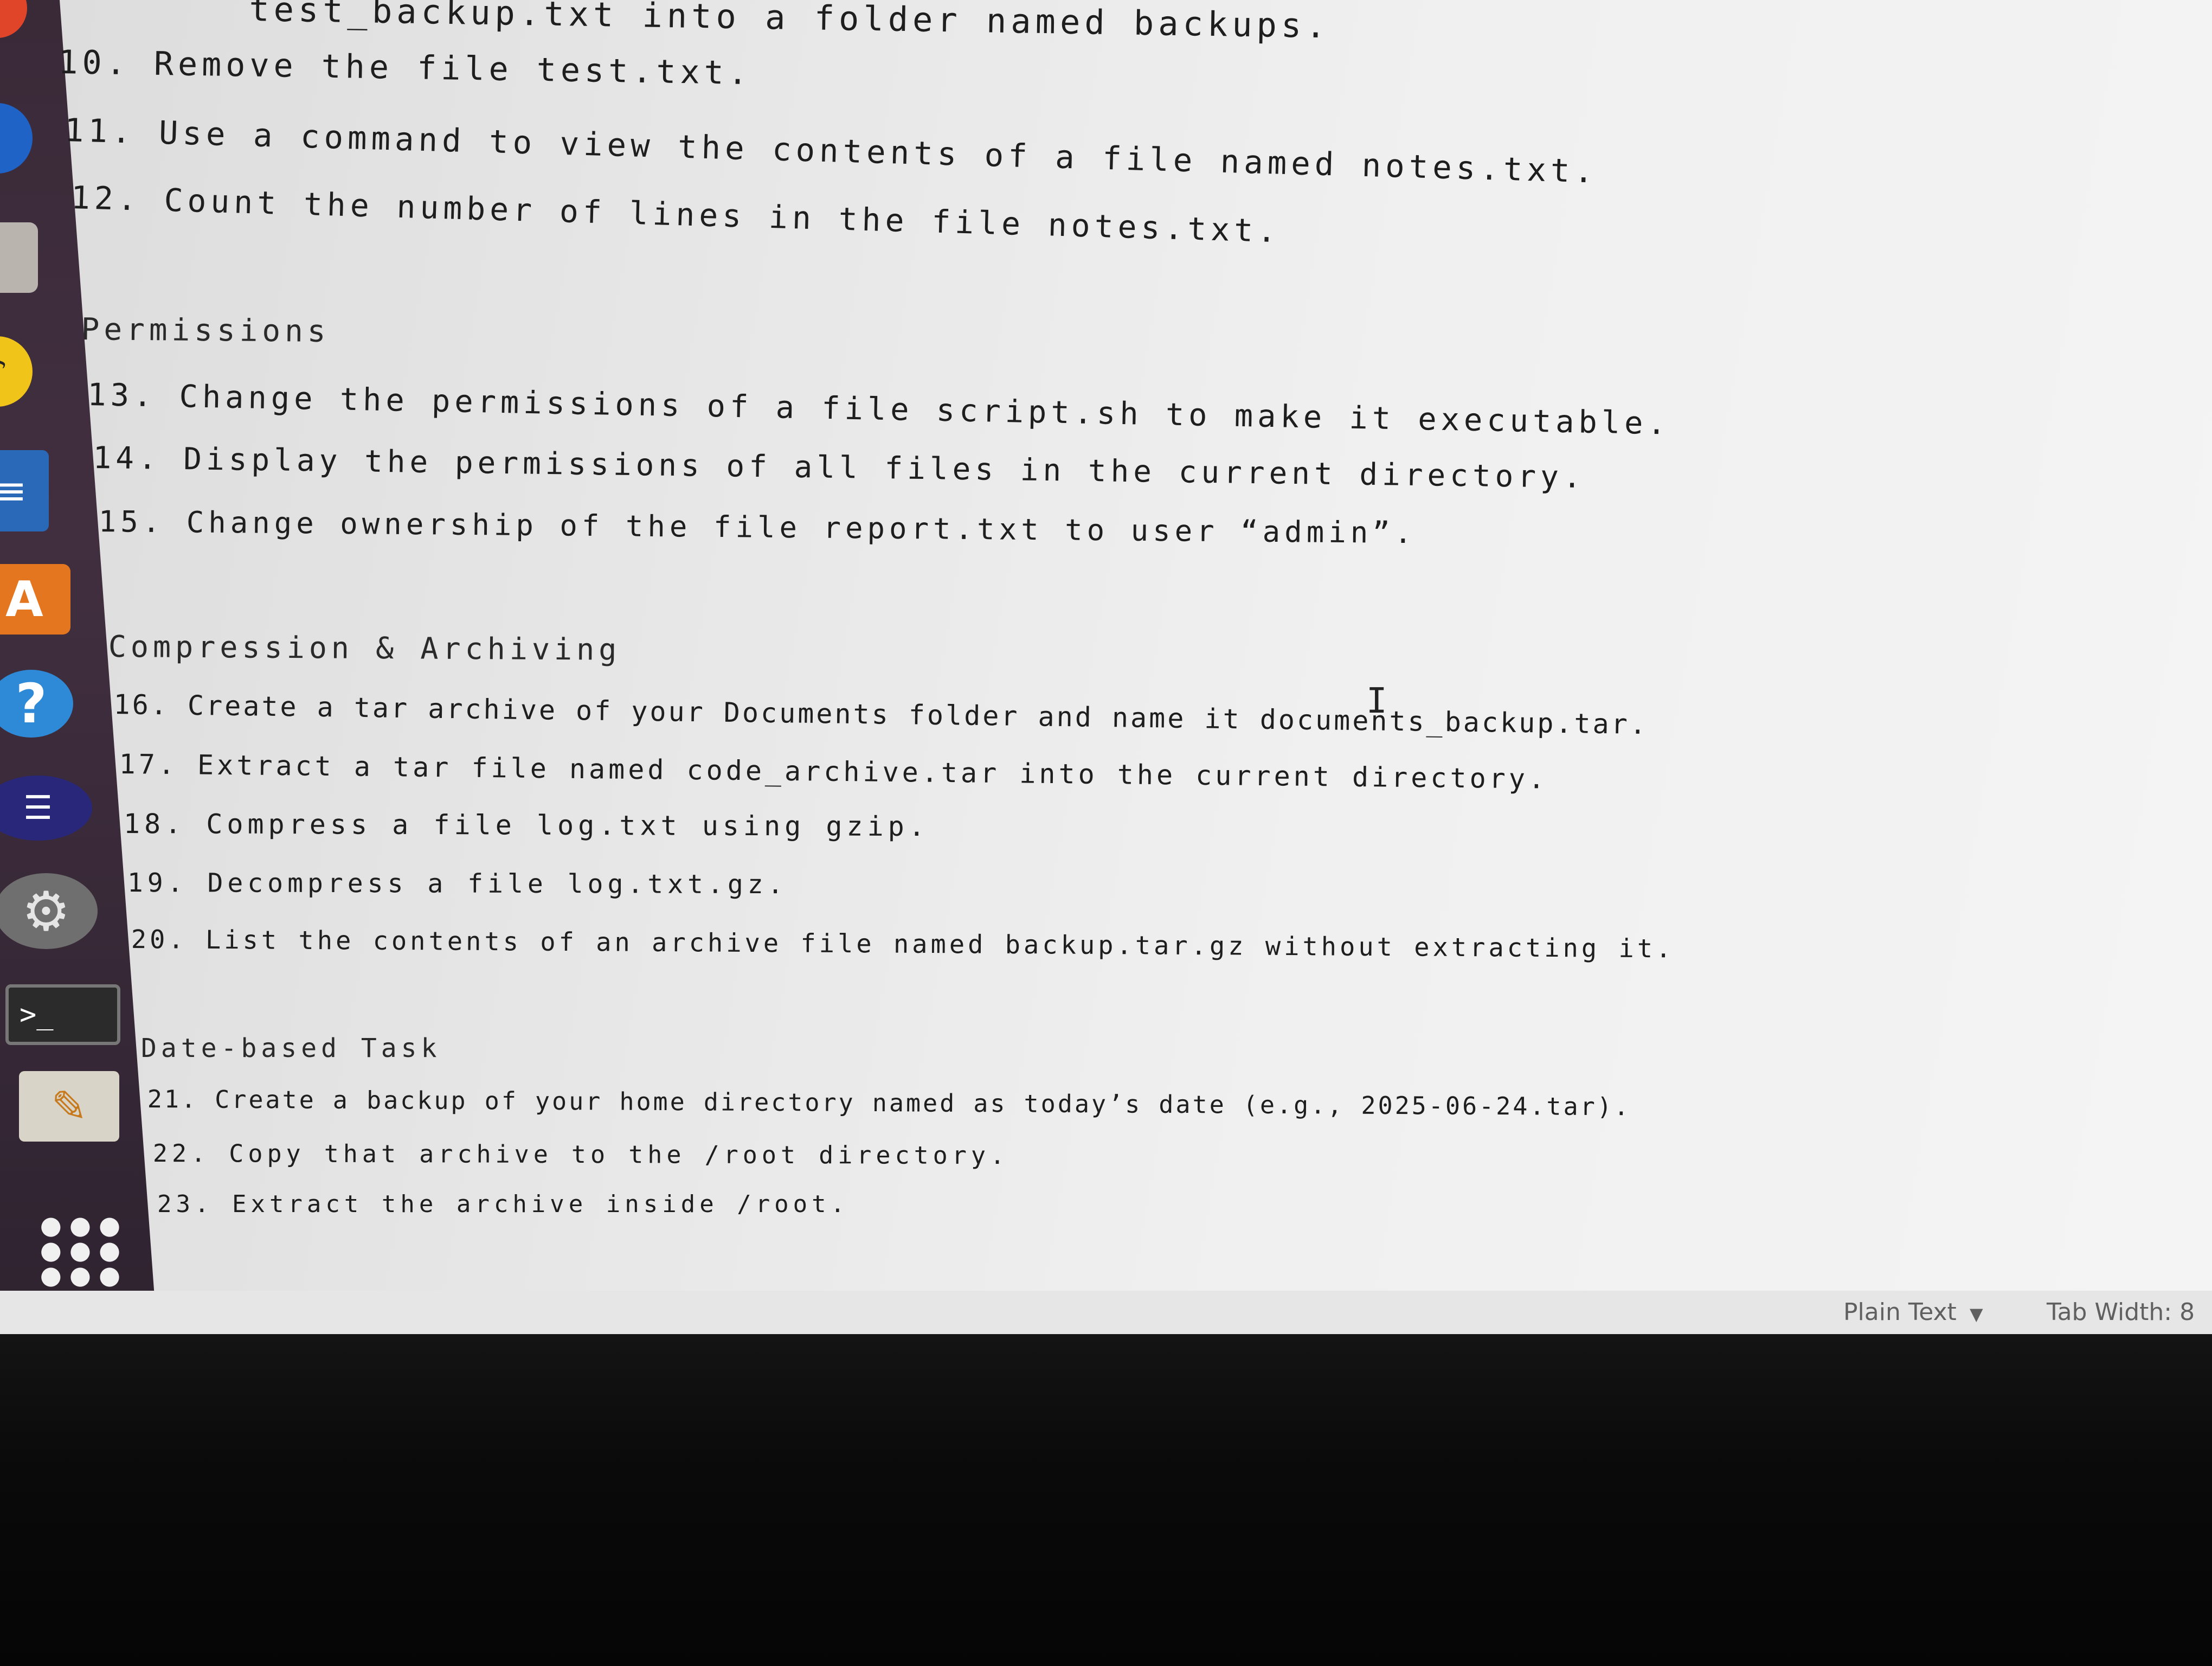 The height and width of the screenshot is (1666, 2212). Describe the element at coordinates (16, 138) in the screenshot. I see `thunderbird-icon` at that location.